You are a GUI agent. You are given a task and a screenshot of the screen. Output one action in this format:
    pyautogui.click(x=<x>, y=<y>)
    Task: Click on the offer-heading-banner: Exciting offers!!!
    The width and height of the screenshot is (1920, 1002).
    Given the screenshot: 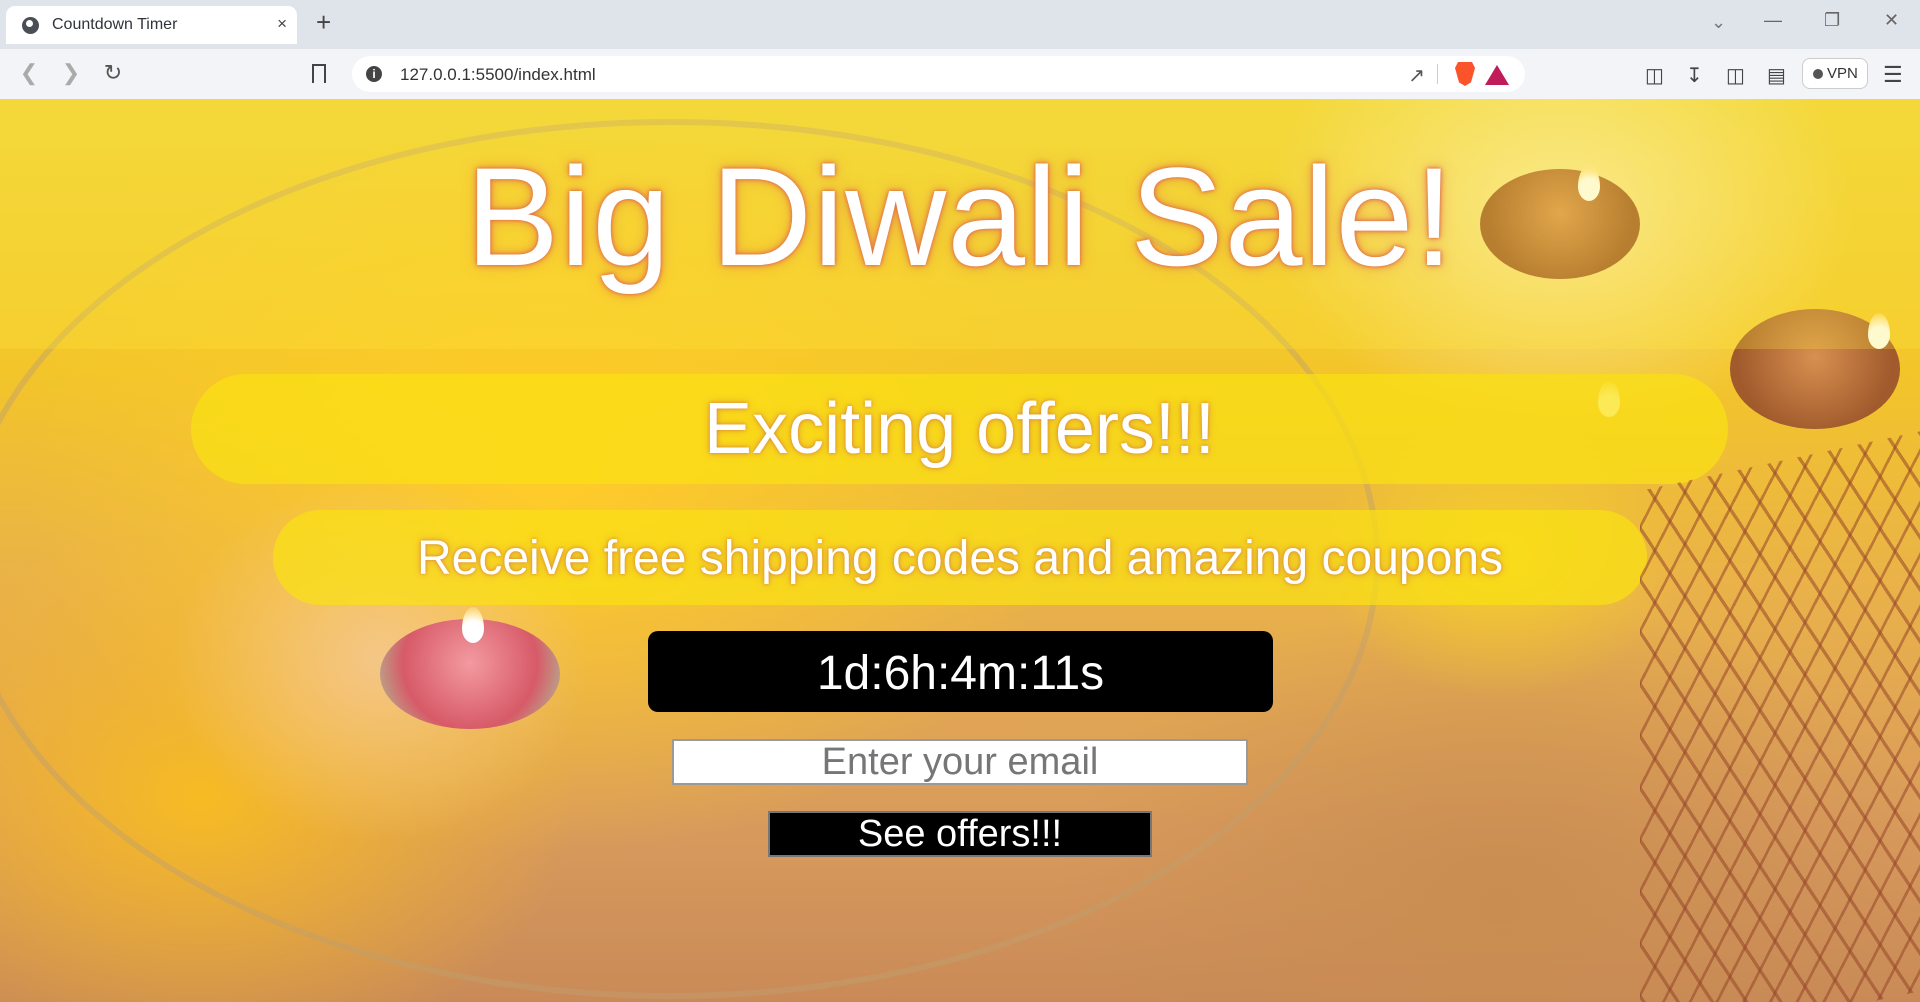 What is the action you would take?
    pyautogui.click(x=959, y=429)
    